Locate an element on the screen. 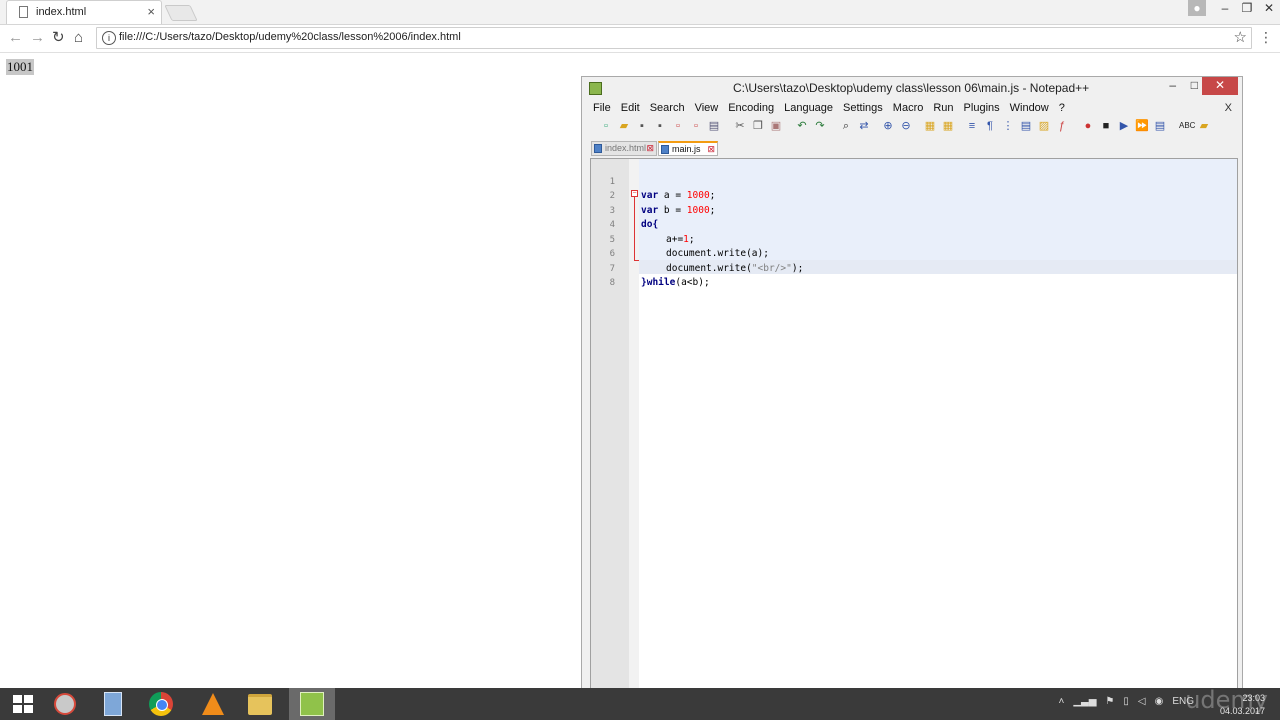 The width and height of the screenshot is (1280, 720). new-tab-button is located at coordinates (181, 13).